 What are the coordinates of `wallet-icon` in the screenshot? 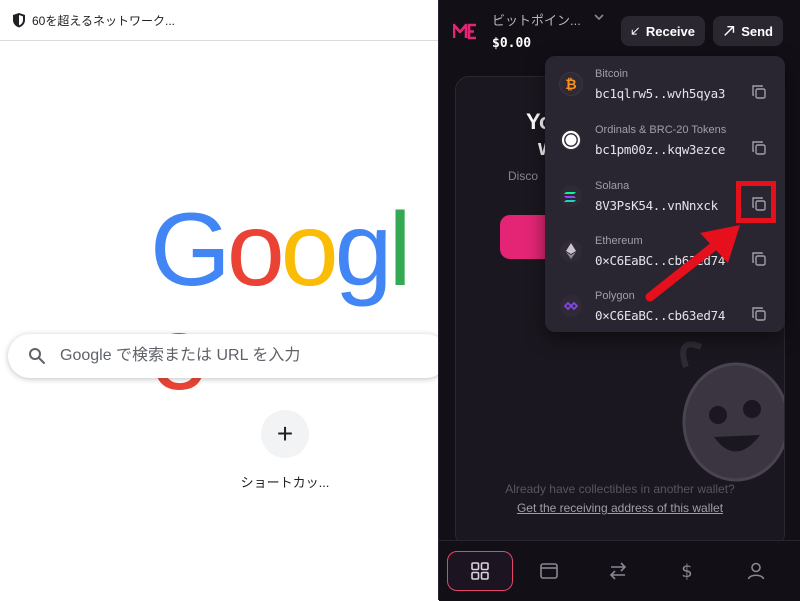 It's located at (549, 571).